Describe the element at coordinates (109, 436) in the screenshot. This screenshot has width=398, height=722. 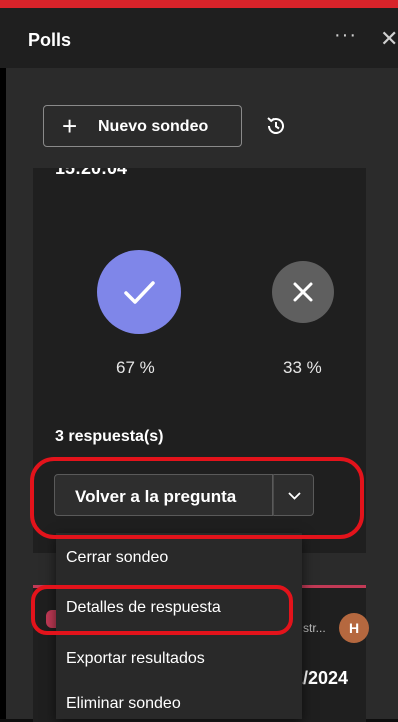
I see `response-count: 3 respuesta(s)` at that location.